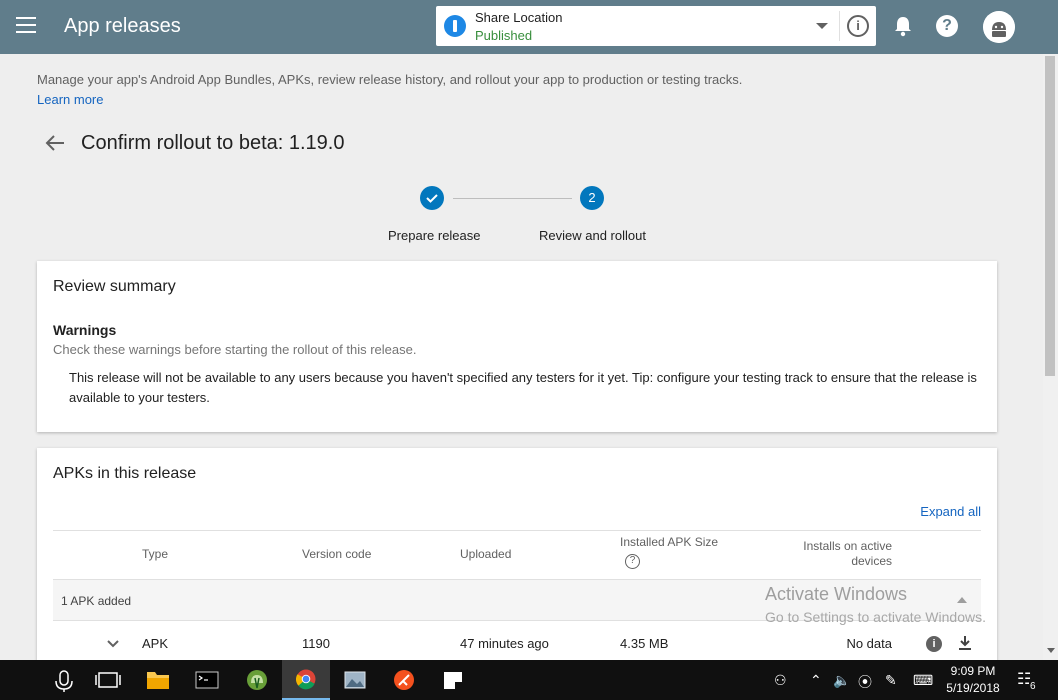 The width and height of the screenshot is (1058, 700). Describe the element at coordinates (656, 26) in the screenshot. I see `app-selector: Share Location Published i` at that location.